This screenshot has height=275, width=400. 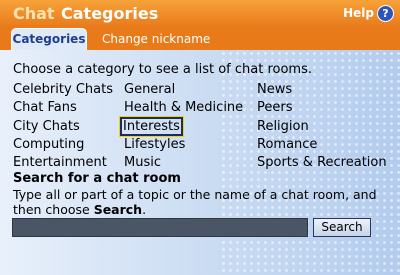 I want to click on search-heading: Search for a chat room, so click(x=97, y=178).